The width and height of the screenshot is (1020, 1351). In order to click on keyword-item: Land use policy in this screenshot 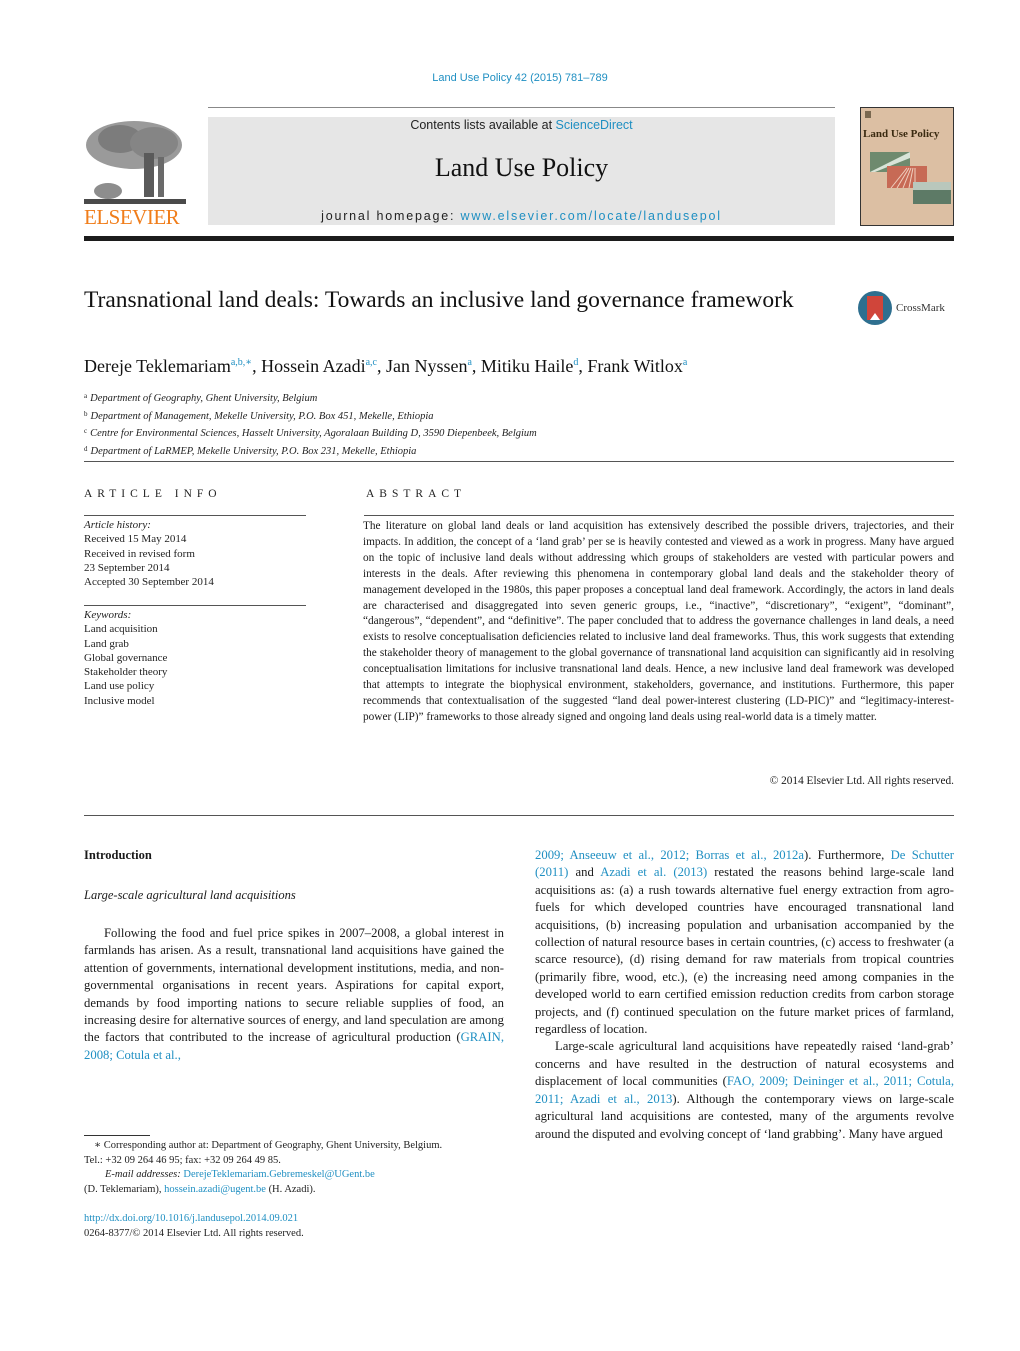, I will do `click(119, 686)`.